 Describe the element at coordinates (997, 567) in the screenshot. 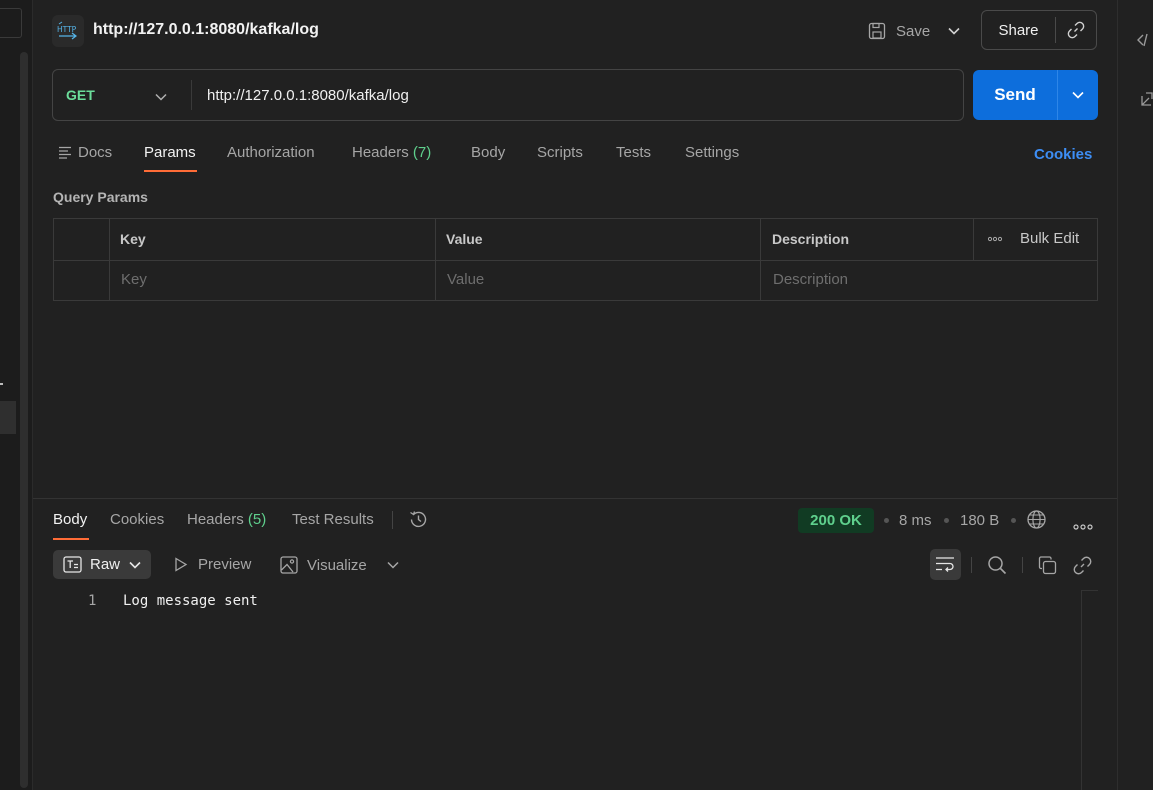

I see `search-icon` at that location.